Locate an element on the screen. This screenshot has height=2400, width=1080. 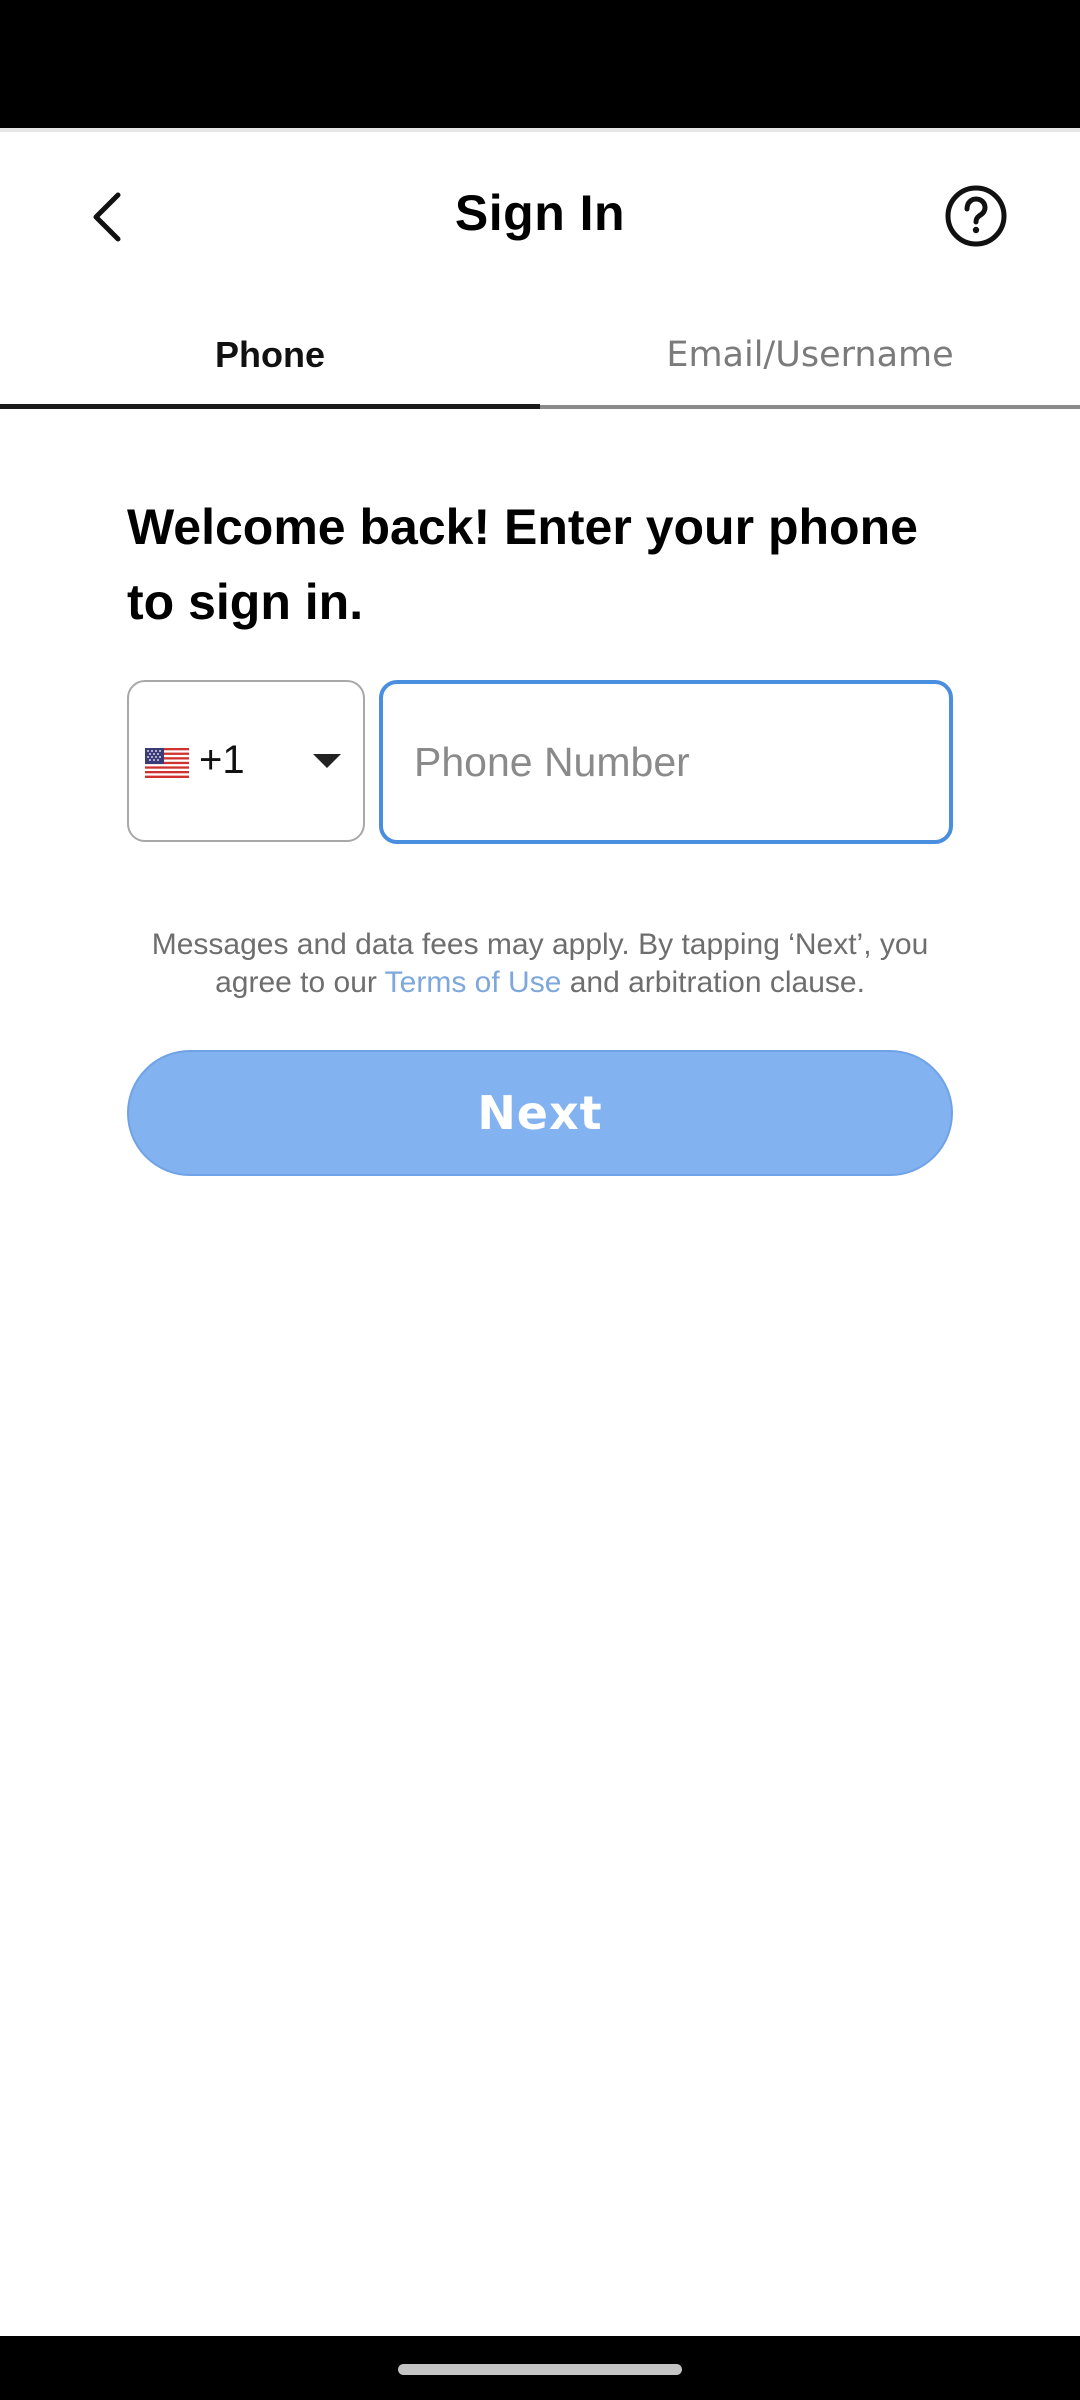
chevron-down-icon is located at coordinates (327, 761).